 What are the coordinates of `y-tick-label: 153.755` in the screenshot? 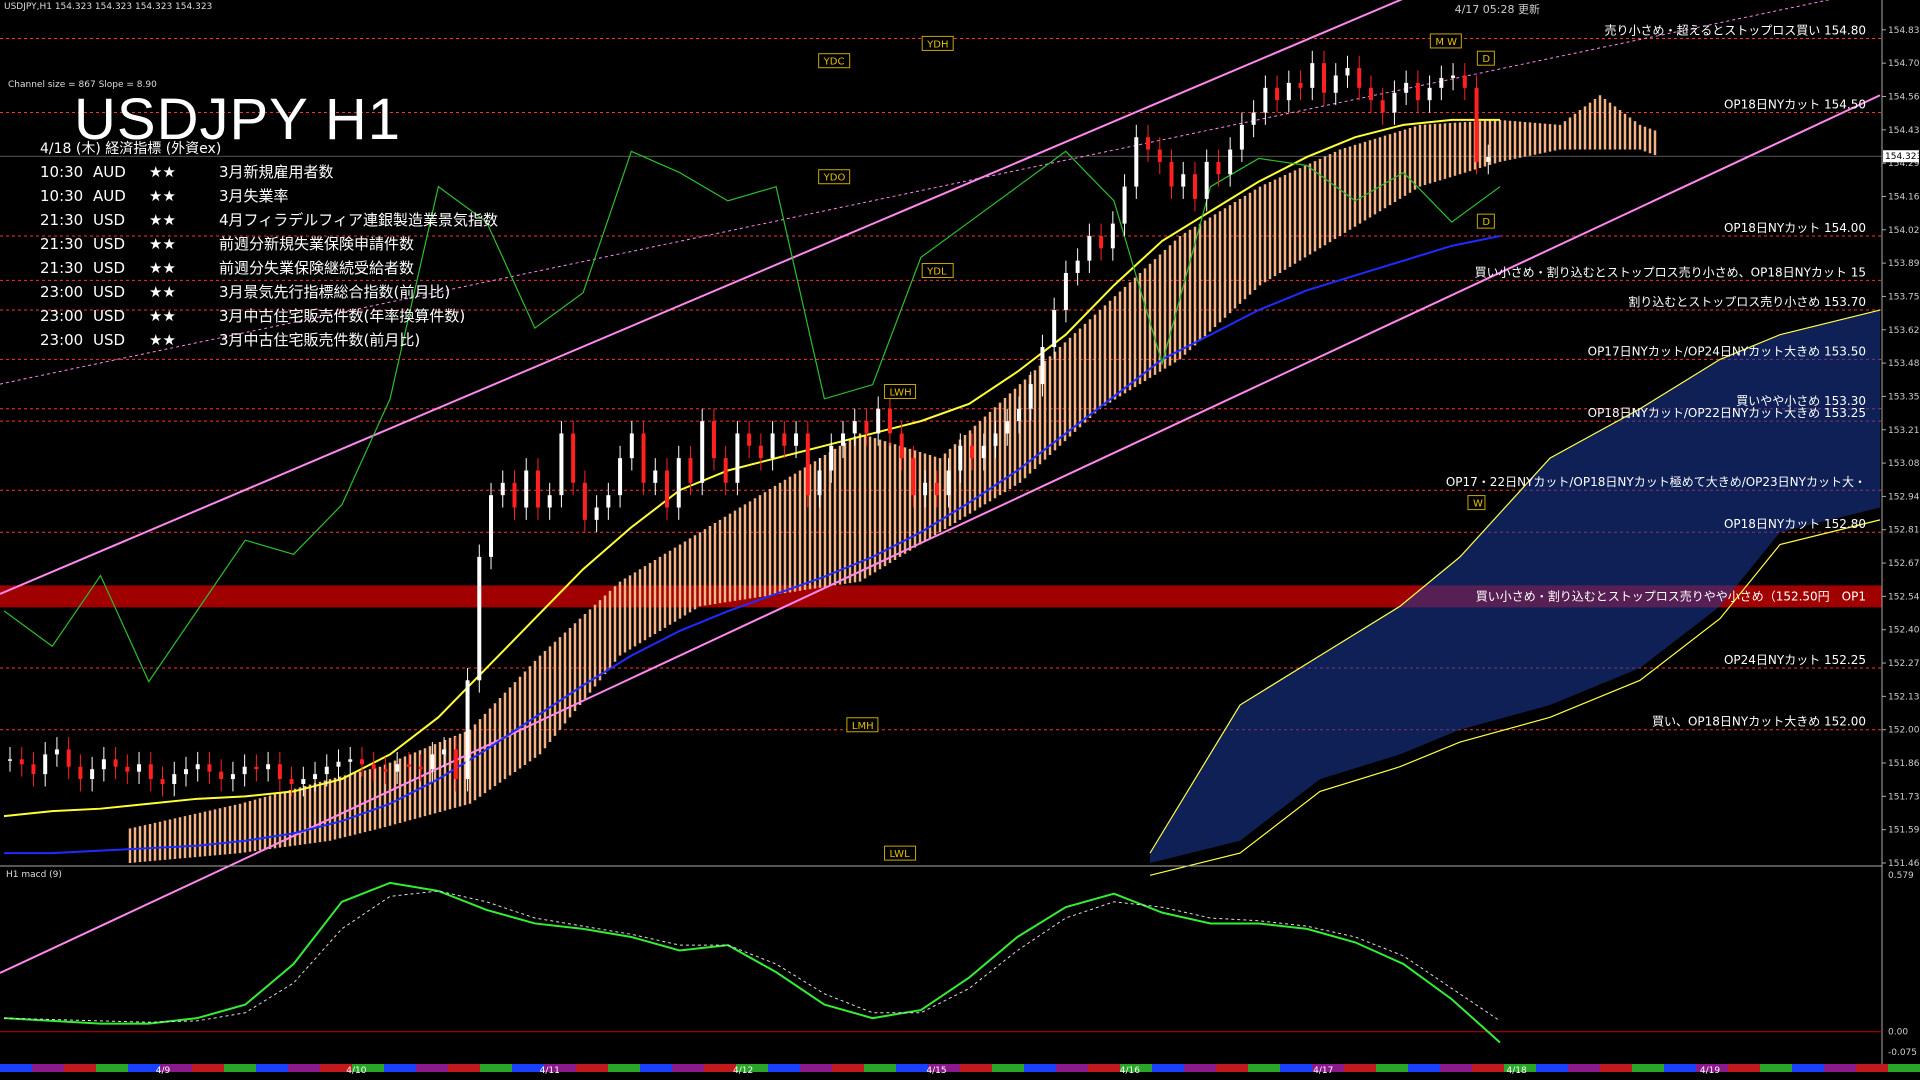 It's located at (1904, 297).